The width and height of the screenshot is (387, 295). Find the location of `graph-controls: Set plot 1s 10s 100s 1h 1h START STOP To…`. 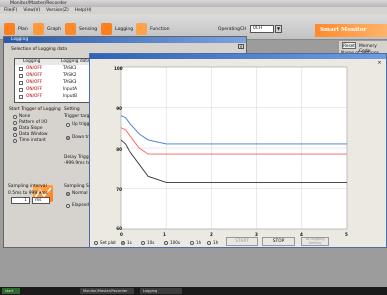

graph-controls: Set plot 1s 10s 100s 1h 1h START STOP To… is located at coordinates (238, 242).